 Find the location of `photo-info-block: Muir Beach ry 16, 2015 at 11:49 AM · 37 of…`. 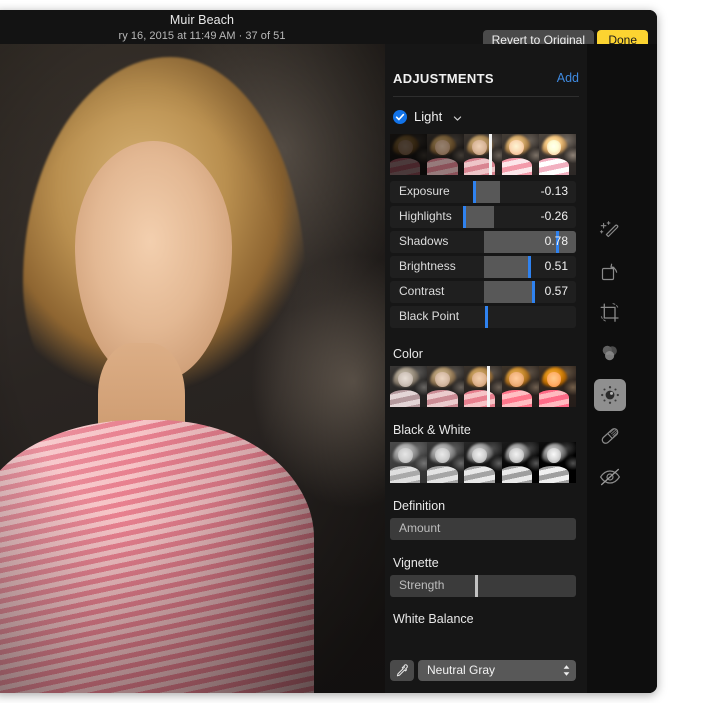

photo-info-block: Muir Beach ry 16, 2015 at 11:49 AM · 37 of… is located at coordinates (206, 28).